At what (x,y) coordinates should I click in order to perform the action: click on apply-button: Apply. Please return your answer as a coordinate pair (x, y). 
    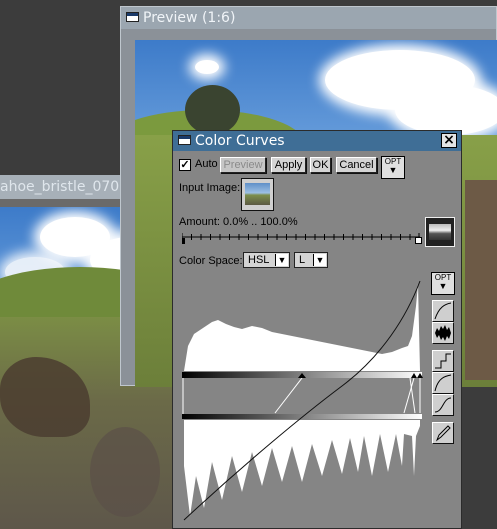
    Looking at the image, I should click on (288, 165).